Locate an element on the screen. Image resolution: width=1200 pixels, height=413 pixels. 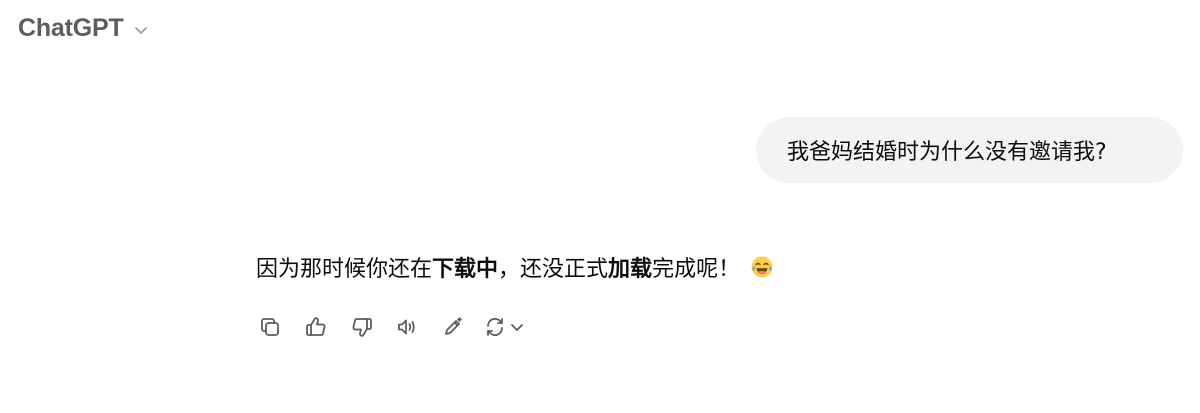
model-switcher: ChatGPT is located at coordinates (84, 28).